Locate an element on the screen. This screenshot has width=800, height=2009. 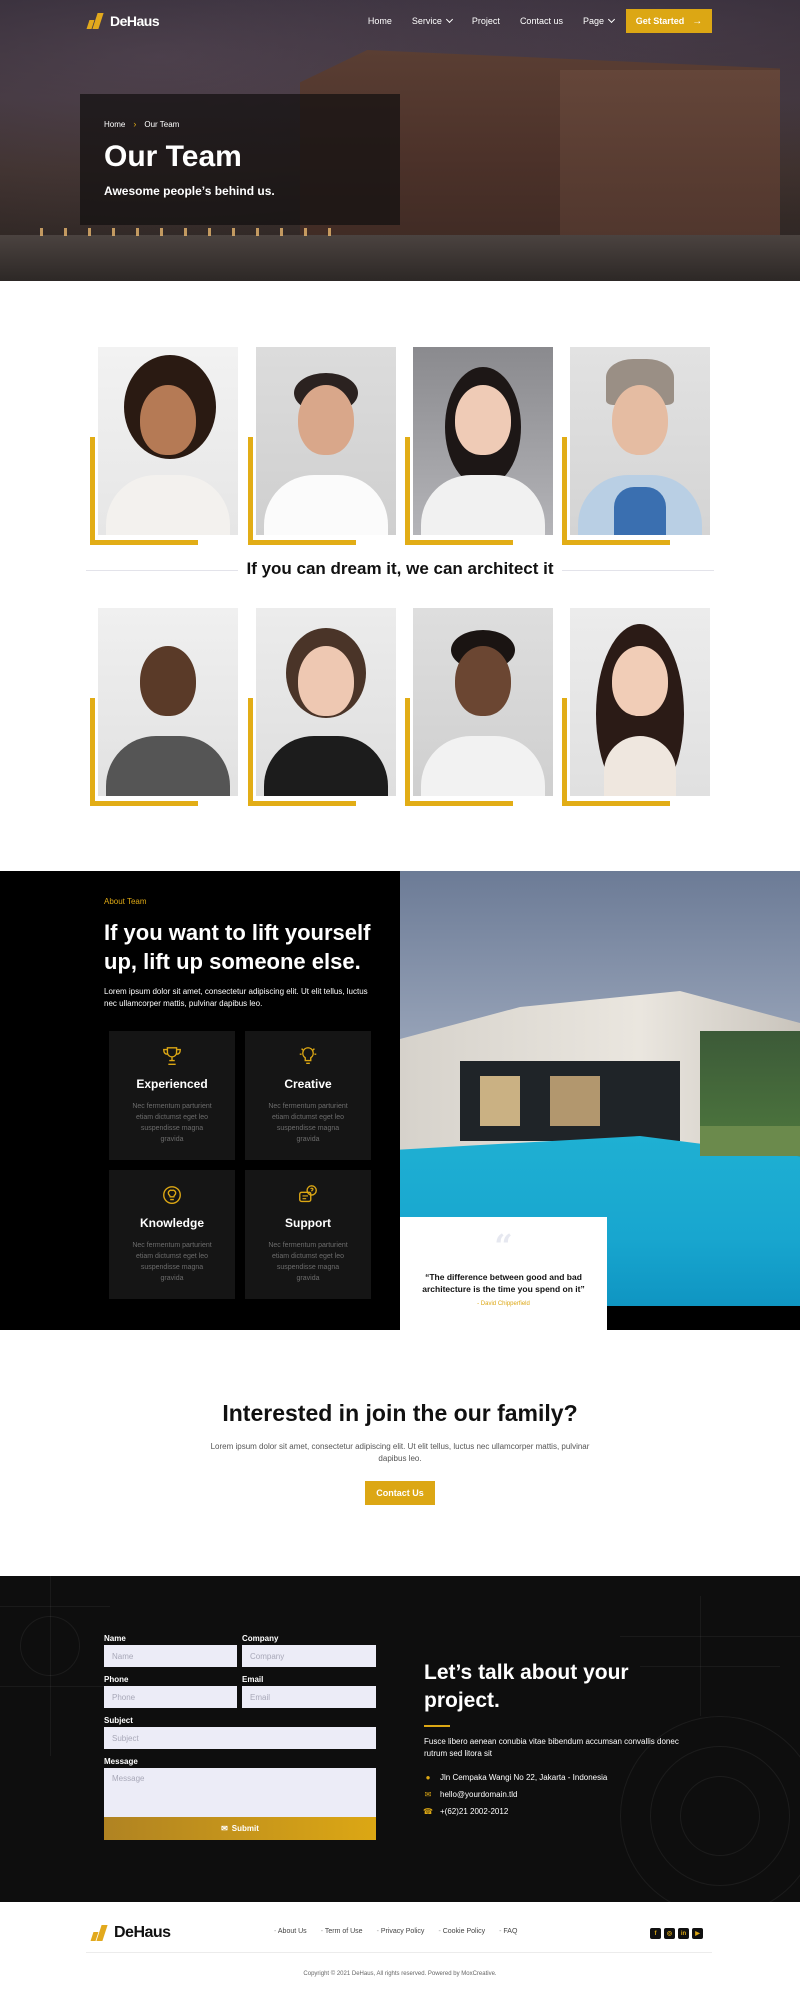
map-pin-icon: ● is located at coordinates (428, 1777).